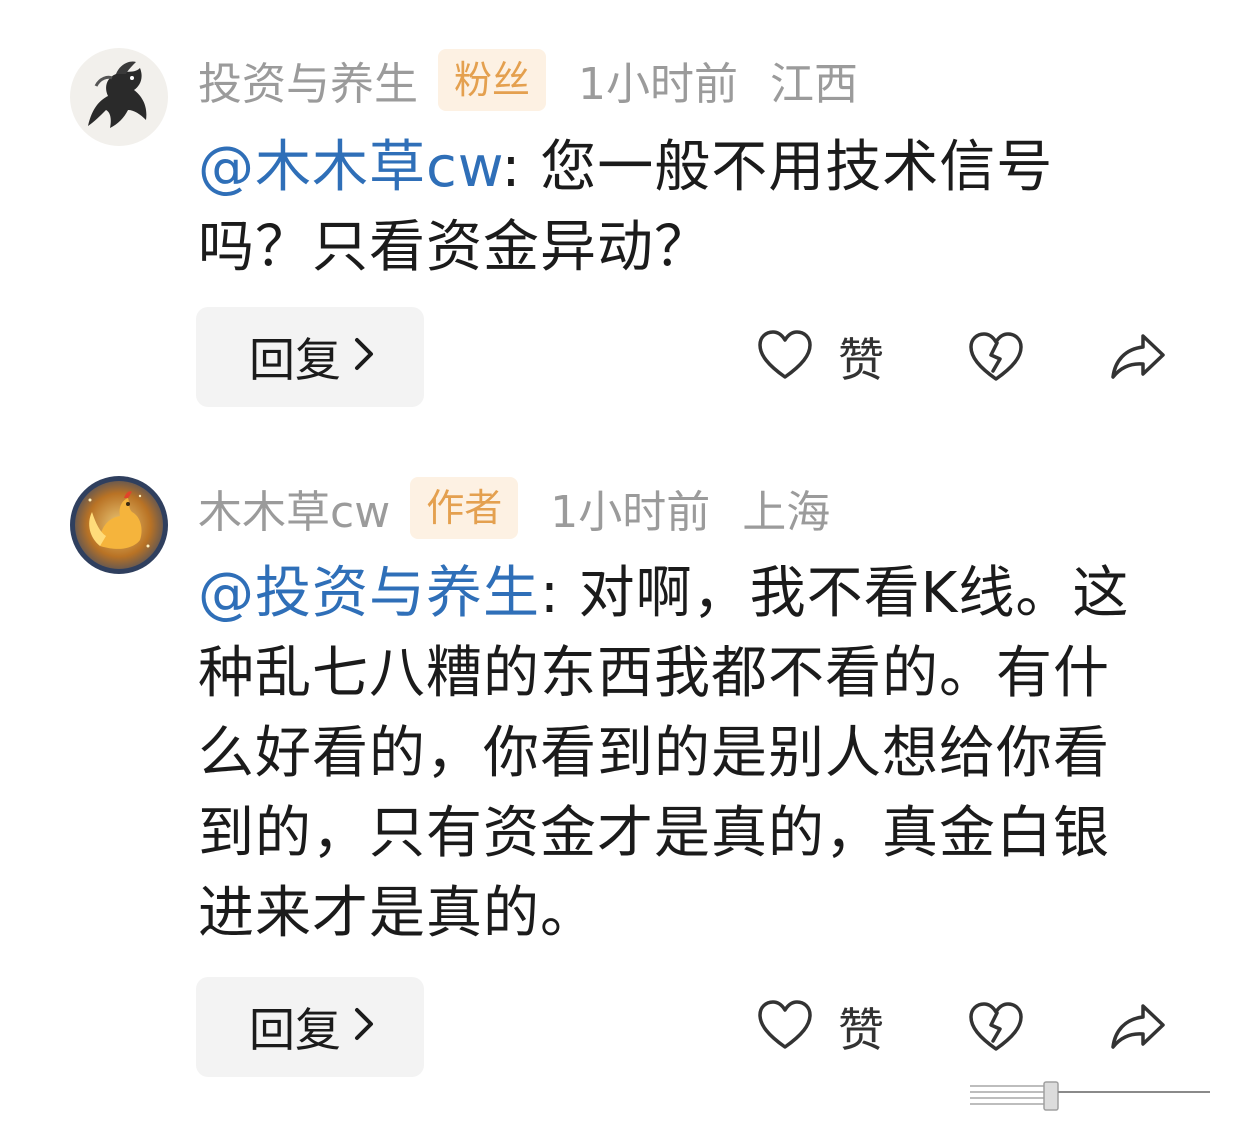 The width and height of the screenshot is (1238, 1140). I want to click on comment-text: @木木草cw: 您一般不用技术信号吗？只看资金异动？, so click(678, 208).